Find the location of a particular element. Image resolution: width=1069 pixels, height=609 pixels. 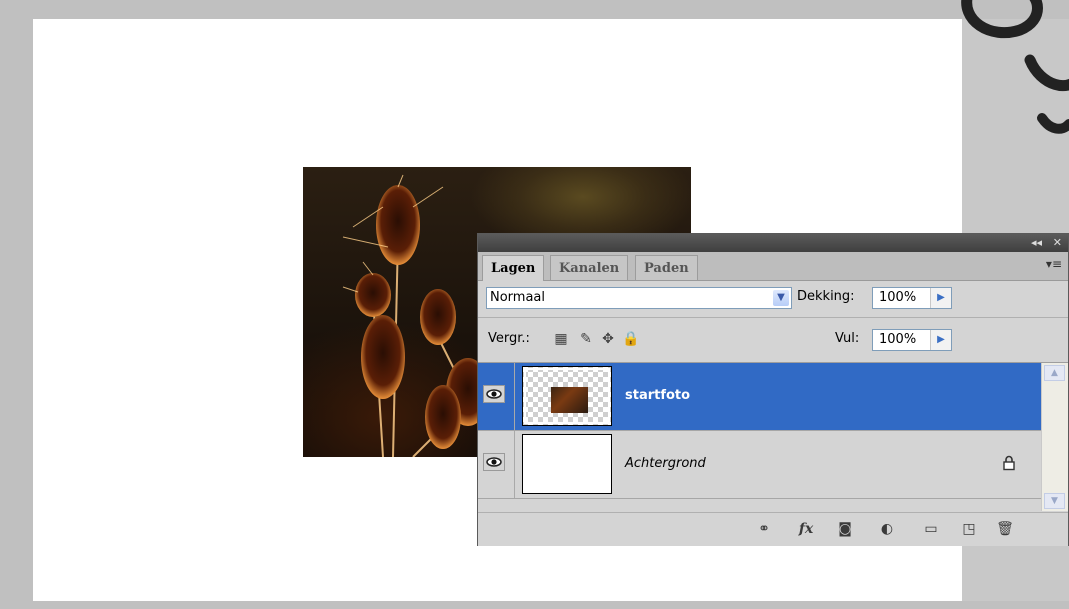

lock-all-icon: 🔒 is located at coordinates (630, 339).